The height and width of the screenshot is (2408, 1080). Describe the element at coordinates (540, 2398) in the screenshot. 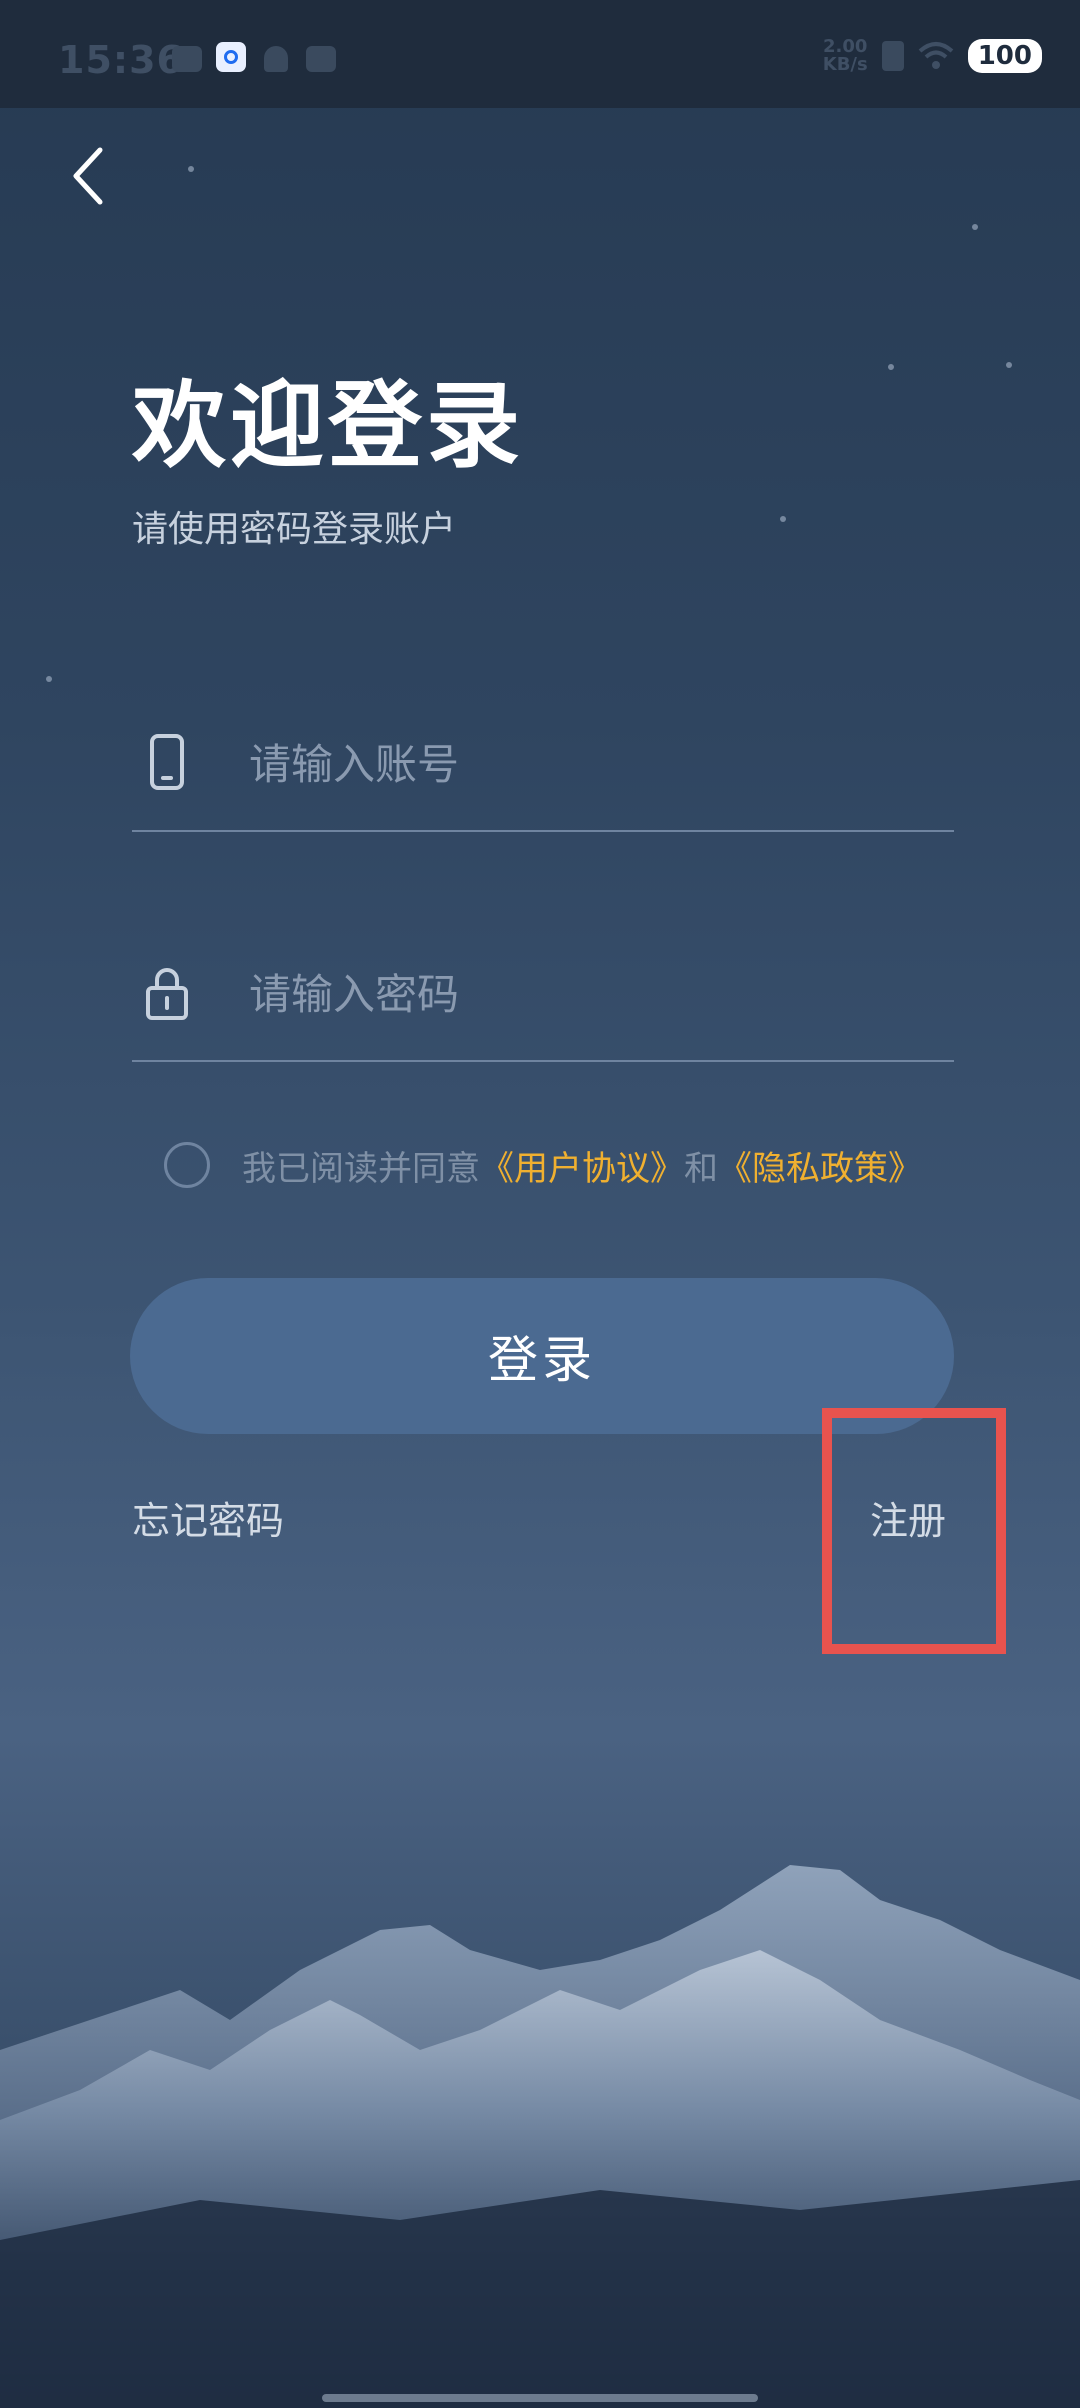

I see `home-indicator` at that location.